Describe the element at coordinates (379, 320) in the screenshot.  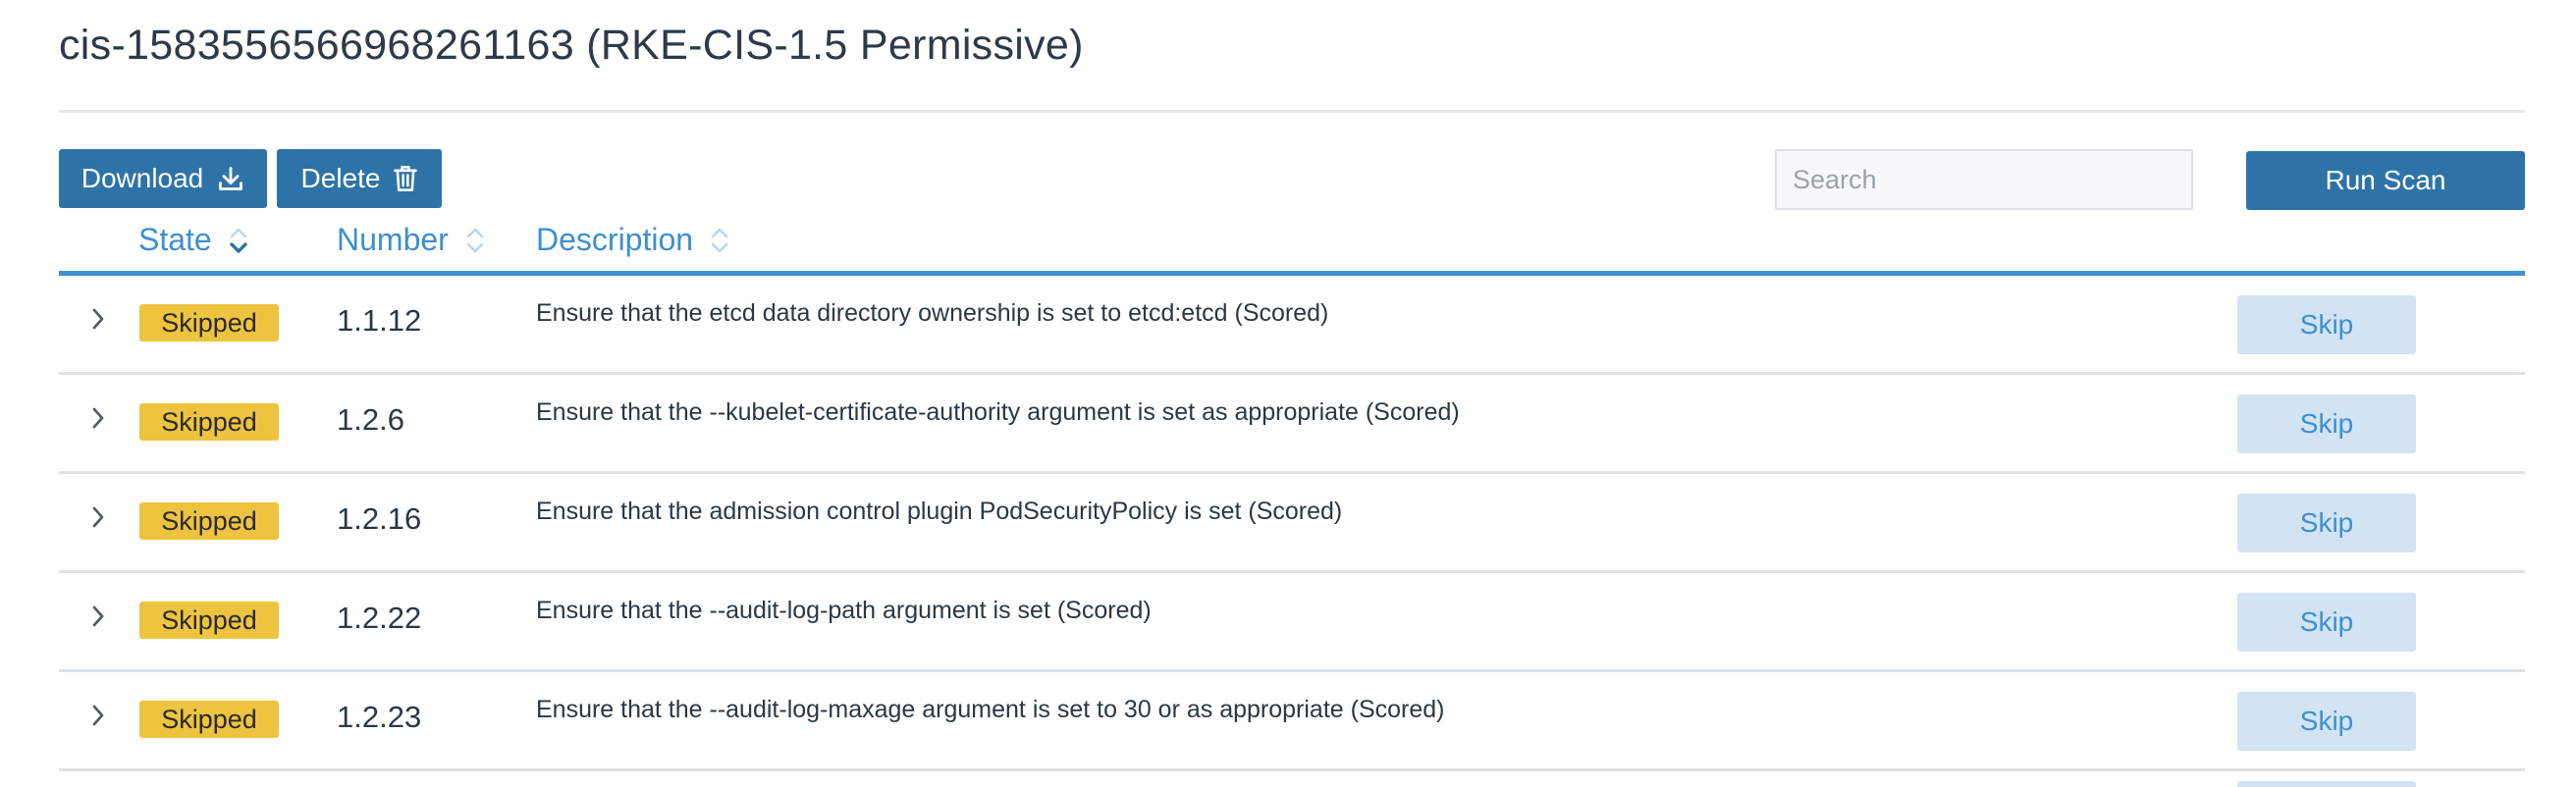
I see `rule-number: 1.1.12` at that location.